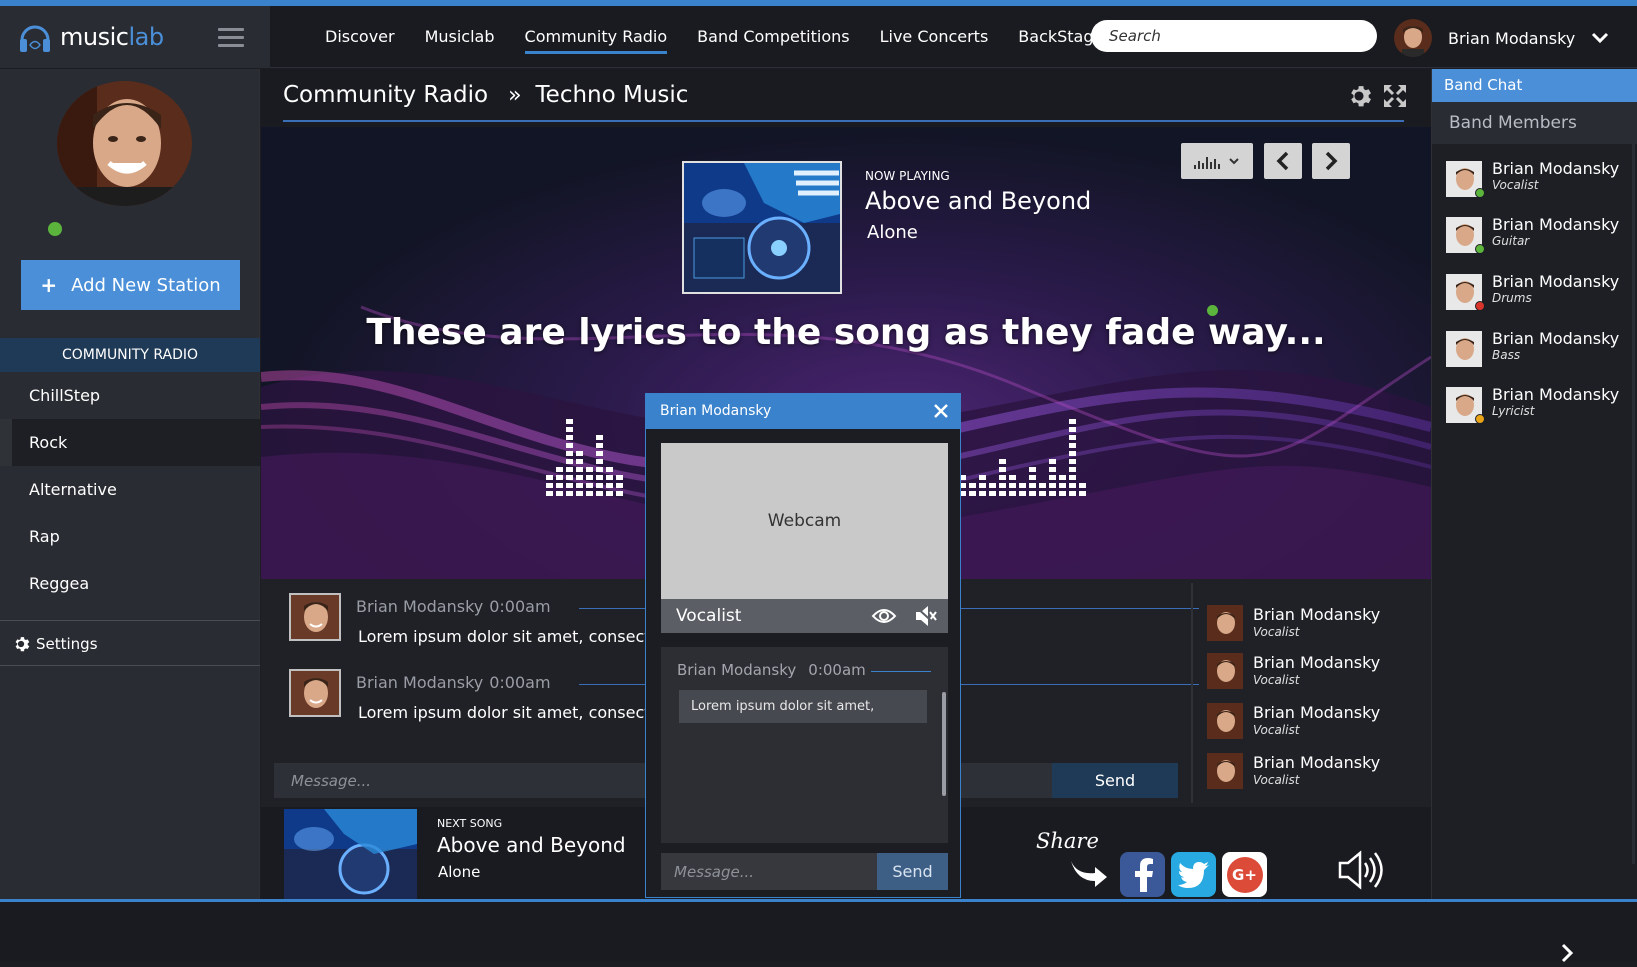 The height and width of the screenshot is (967, 1637). Describe the element at coordinates (612, 95) in the screenshot. I see `breadcrumb-current: Techno Music` at that location.